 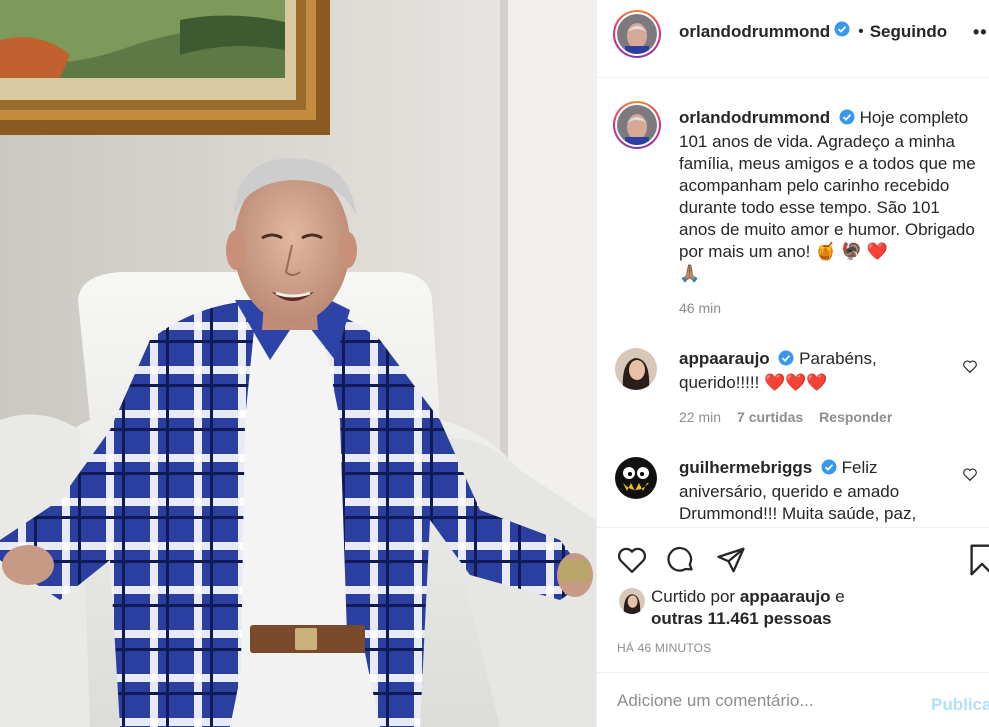 What do you see at coordinates (980, 32) in the screenshot?
I see `more-options-icon: ••` at bounding box center [980, 32].